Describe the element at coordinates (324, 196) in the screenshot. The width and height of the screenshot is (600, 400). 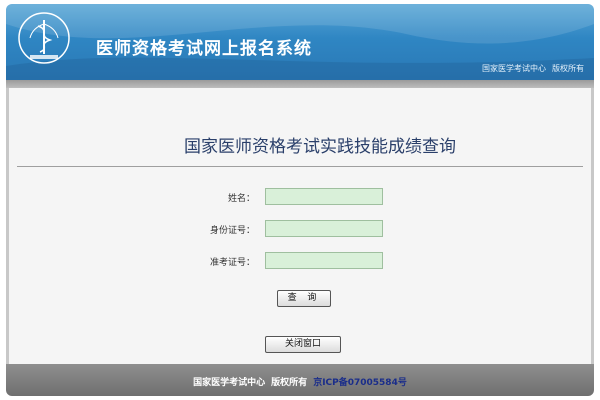
I see `name-input` at that location.